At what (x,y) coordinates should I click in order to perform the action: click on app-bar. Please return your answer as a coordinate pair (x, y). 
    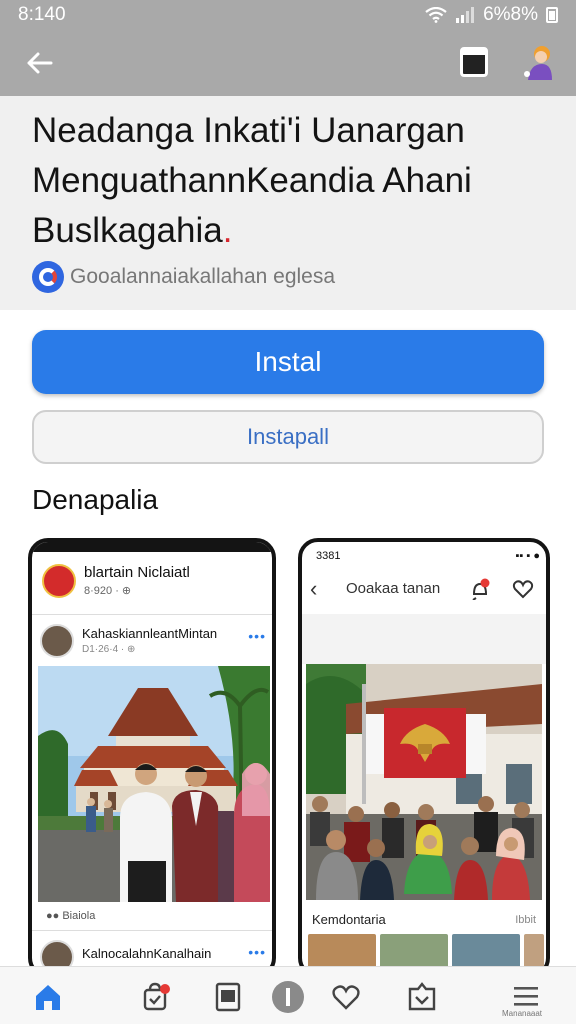
    Looking at the image, I should click on (288, 63).